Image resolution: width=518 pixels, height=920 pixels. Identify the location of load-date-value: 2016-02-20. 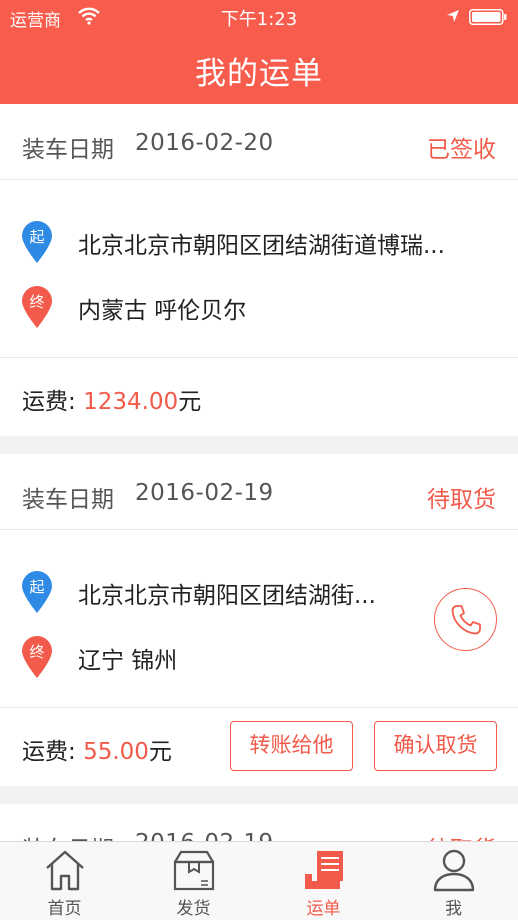
(204, 143).